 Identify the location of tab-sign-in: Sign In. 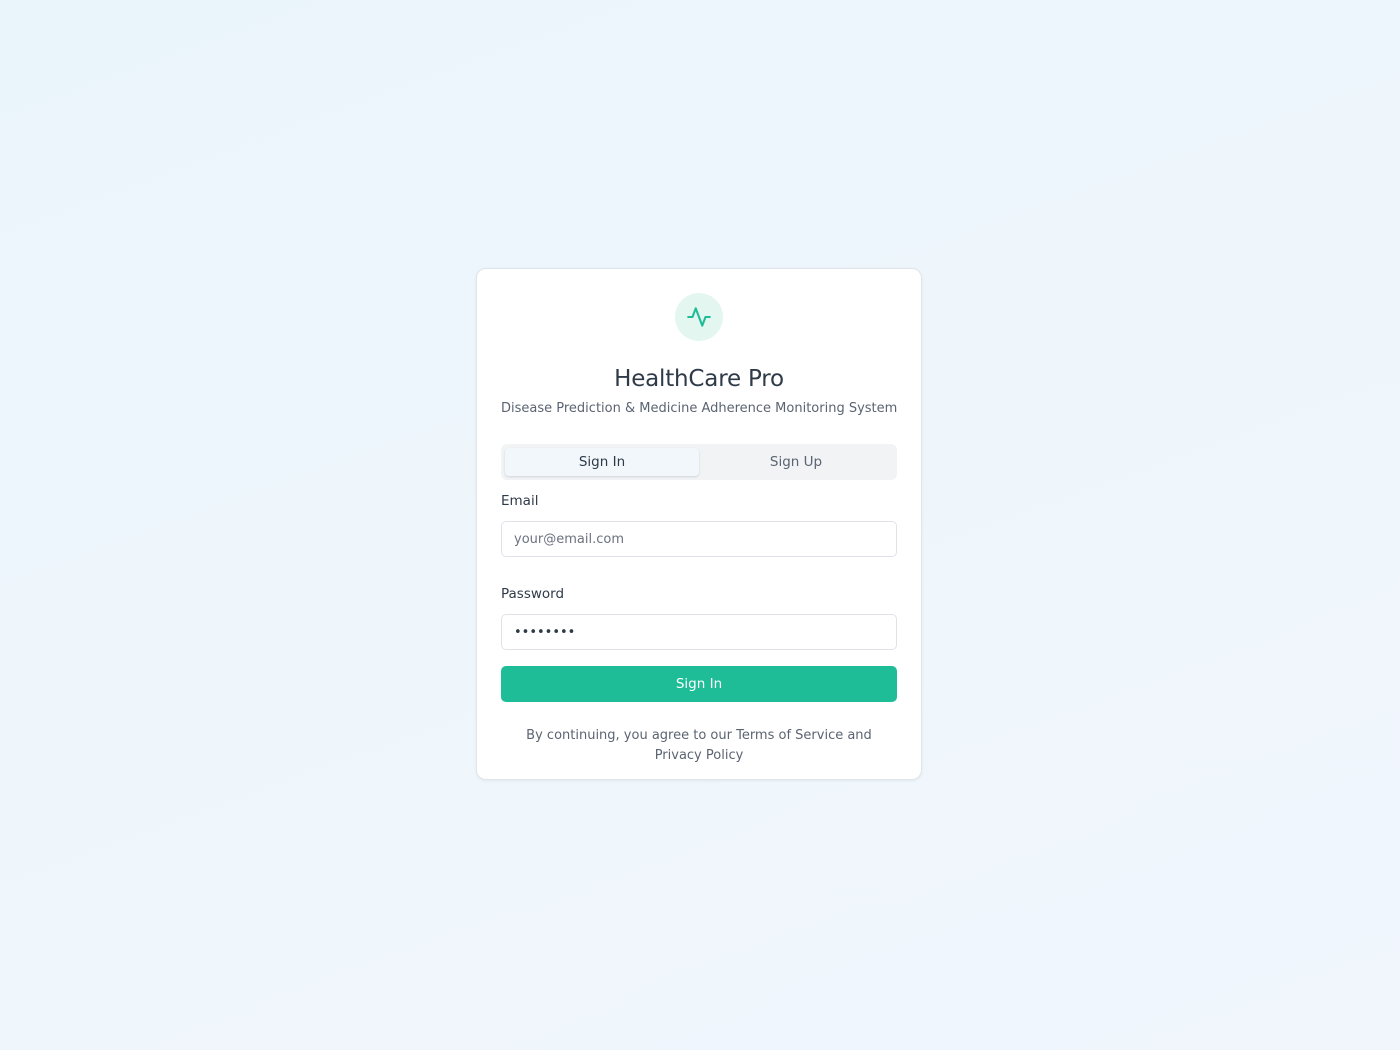
(602, 462).